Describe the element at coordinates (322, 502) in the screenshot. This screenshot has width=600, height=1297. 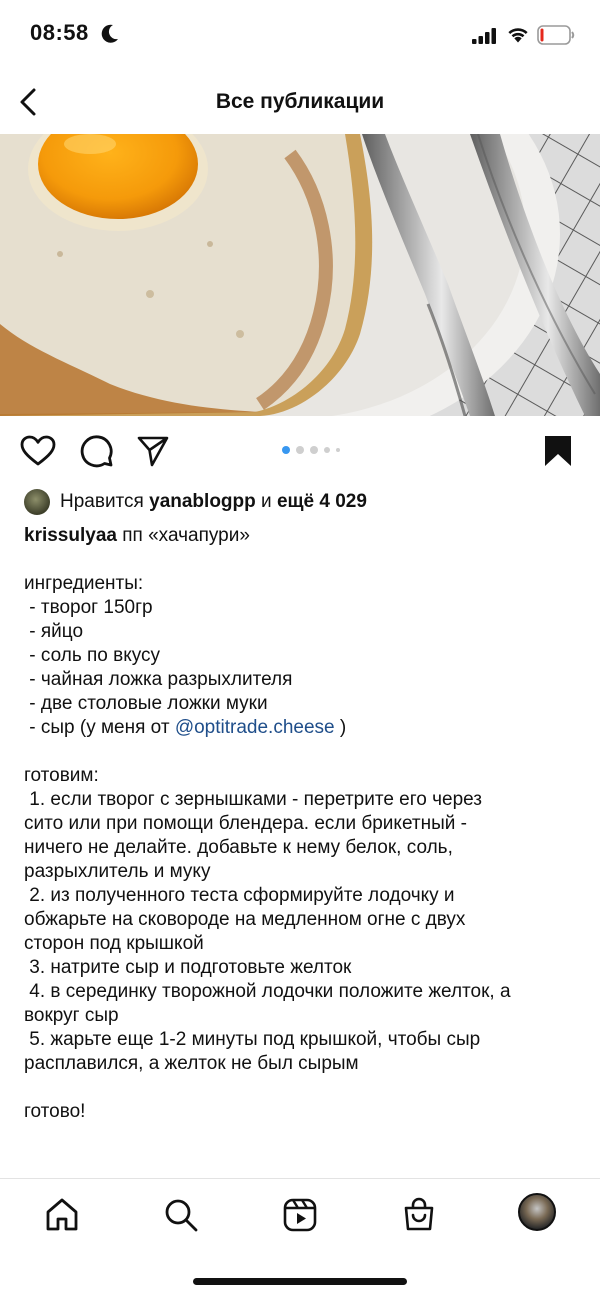
I see `likes-count: ещё 4 029` at that location.